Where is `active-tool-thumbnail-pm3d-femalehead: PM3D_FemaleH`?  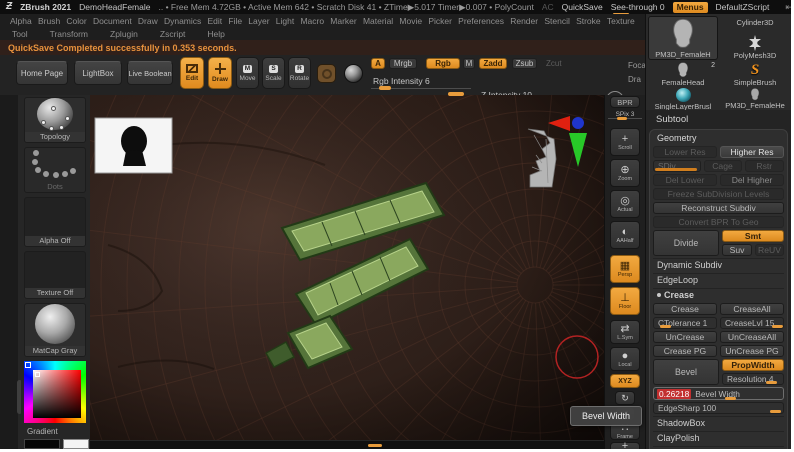 active-tool-thumbnail-pm3d-femalehead: PM3D_FemaleH is located at coordinates (683, 38).